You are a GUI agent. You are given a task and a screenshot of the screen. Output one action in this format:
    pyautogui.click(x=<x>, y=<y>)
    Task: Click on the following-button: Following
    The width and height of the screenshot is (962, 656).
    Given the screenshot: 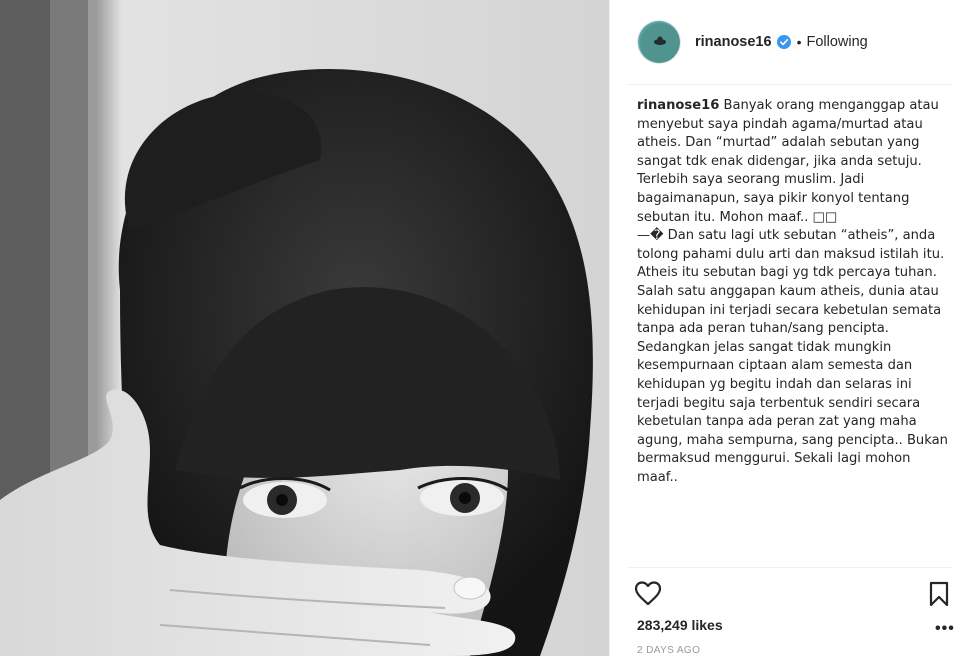 What is the action you would take?
    pyautogui.click(x=836, y=42)
    